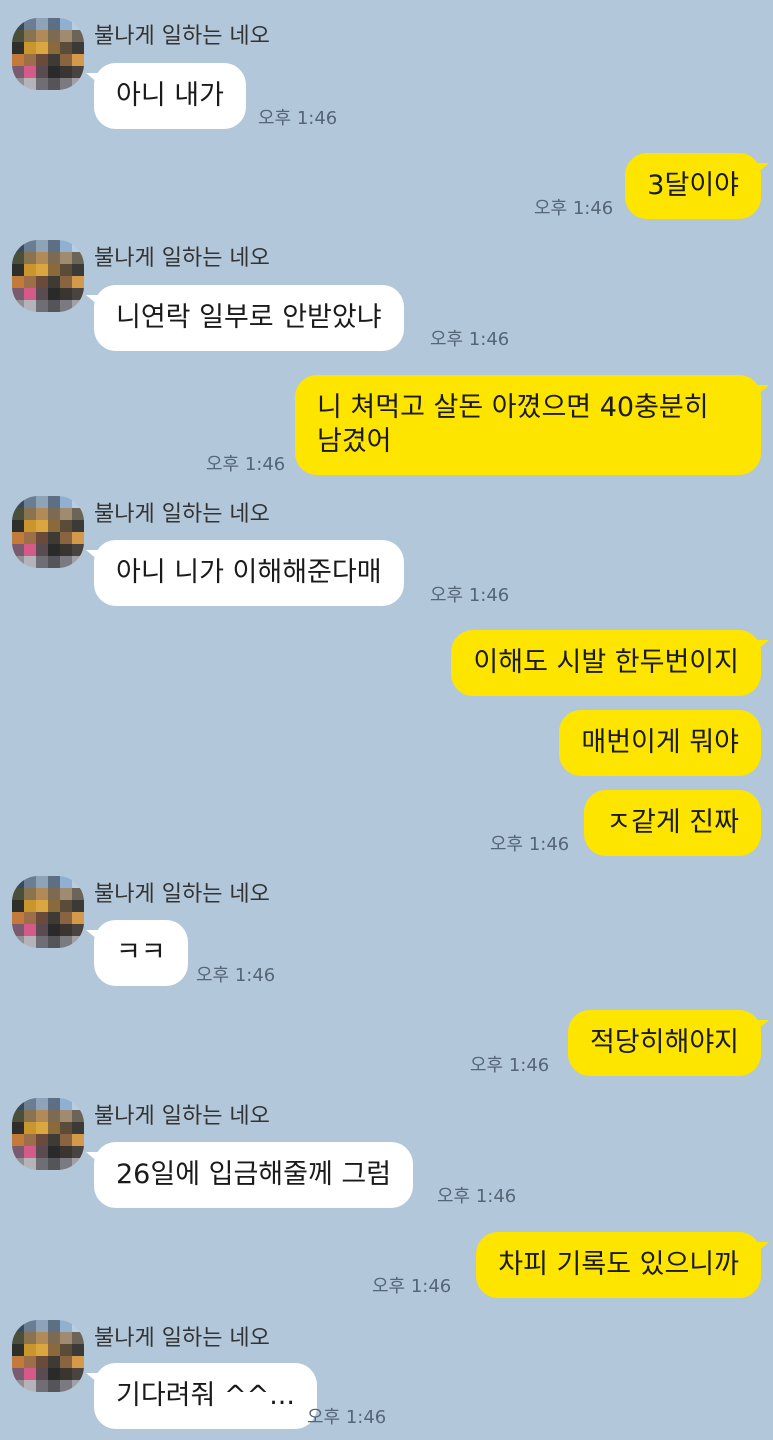 Image resolution: width=773 pixels, height=1440 pixels. I want to click on message-bubble-incoming: 아니 내가, so click(166, 96).